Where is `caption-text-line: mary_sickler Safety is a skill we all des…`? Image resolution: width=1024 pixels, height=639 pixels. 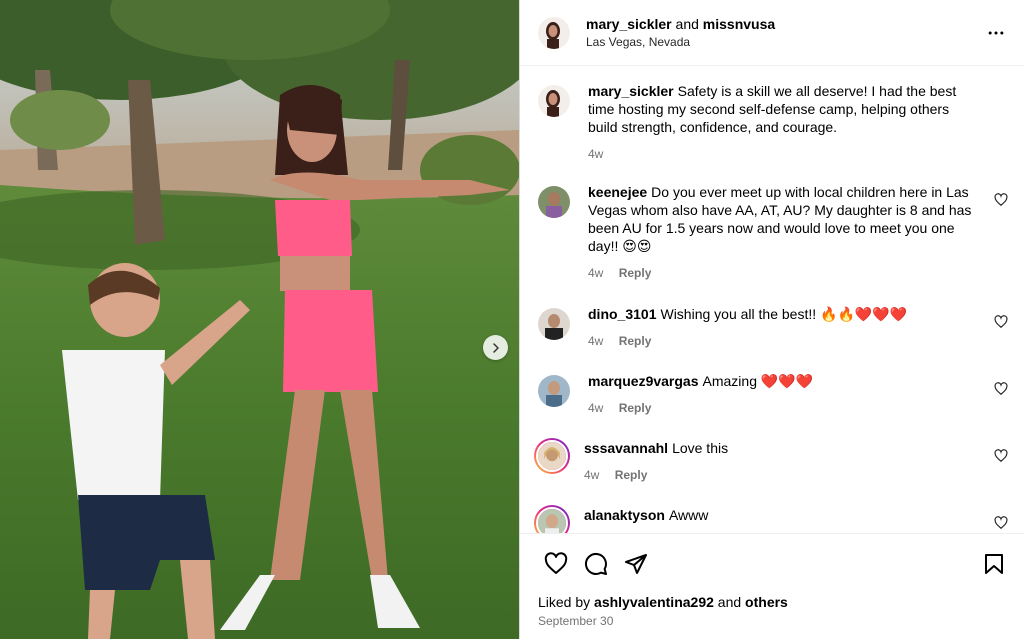 caption-text-line: mary_sickler Safety is a skill we all des… is located at coordinates (784, 109).